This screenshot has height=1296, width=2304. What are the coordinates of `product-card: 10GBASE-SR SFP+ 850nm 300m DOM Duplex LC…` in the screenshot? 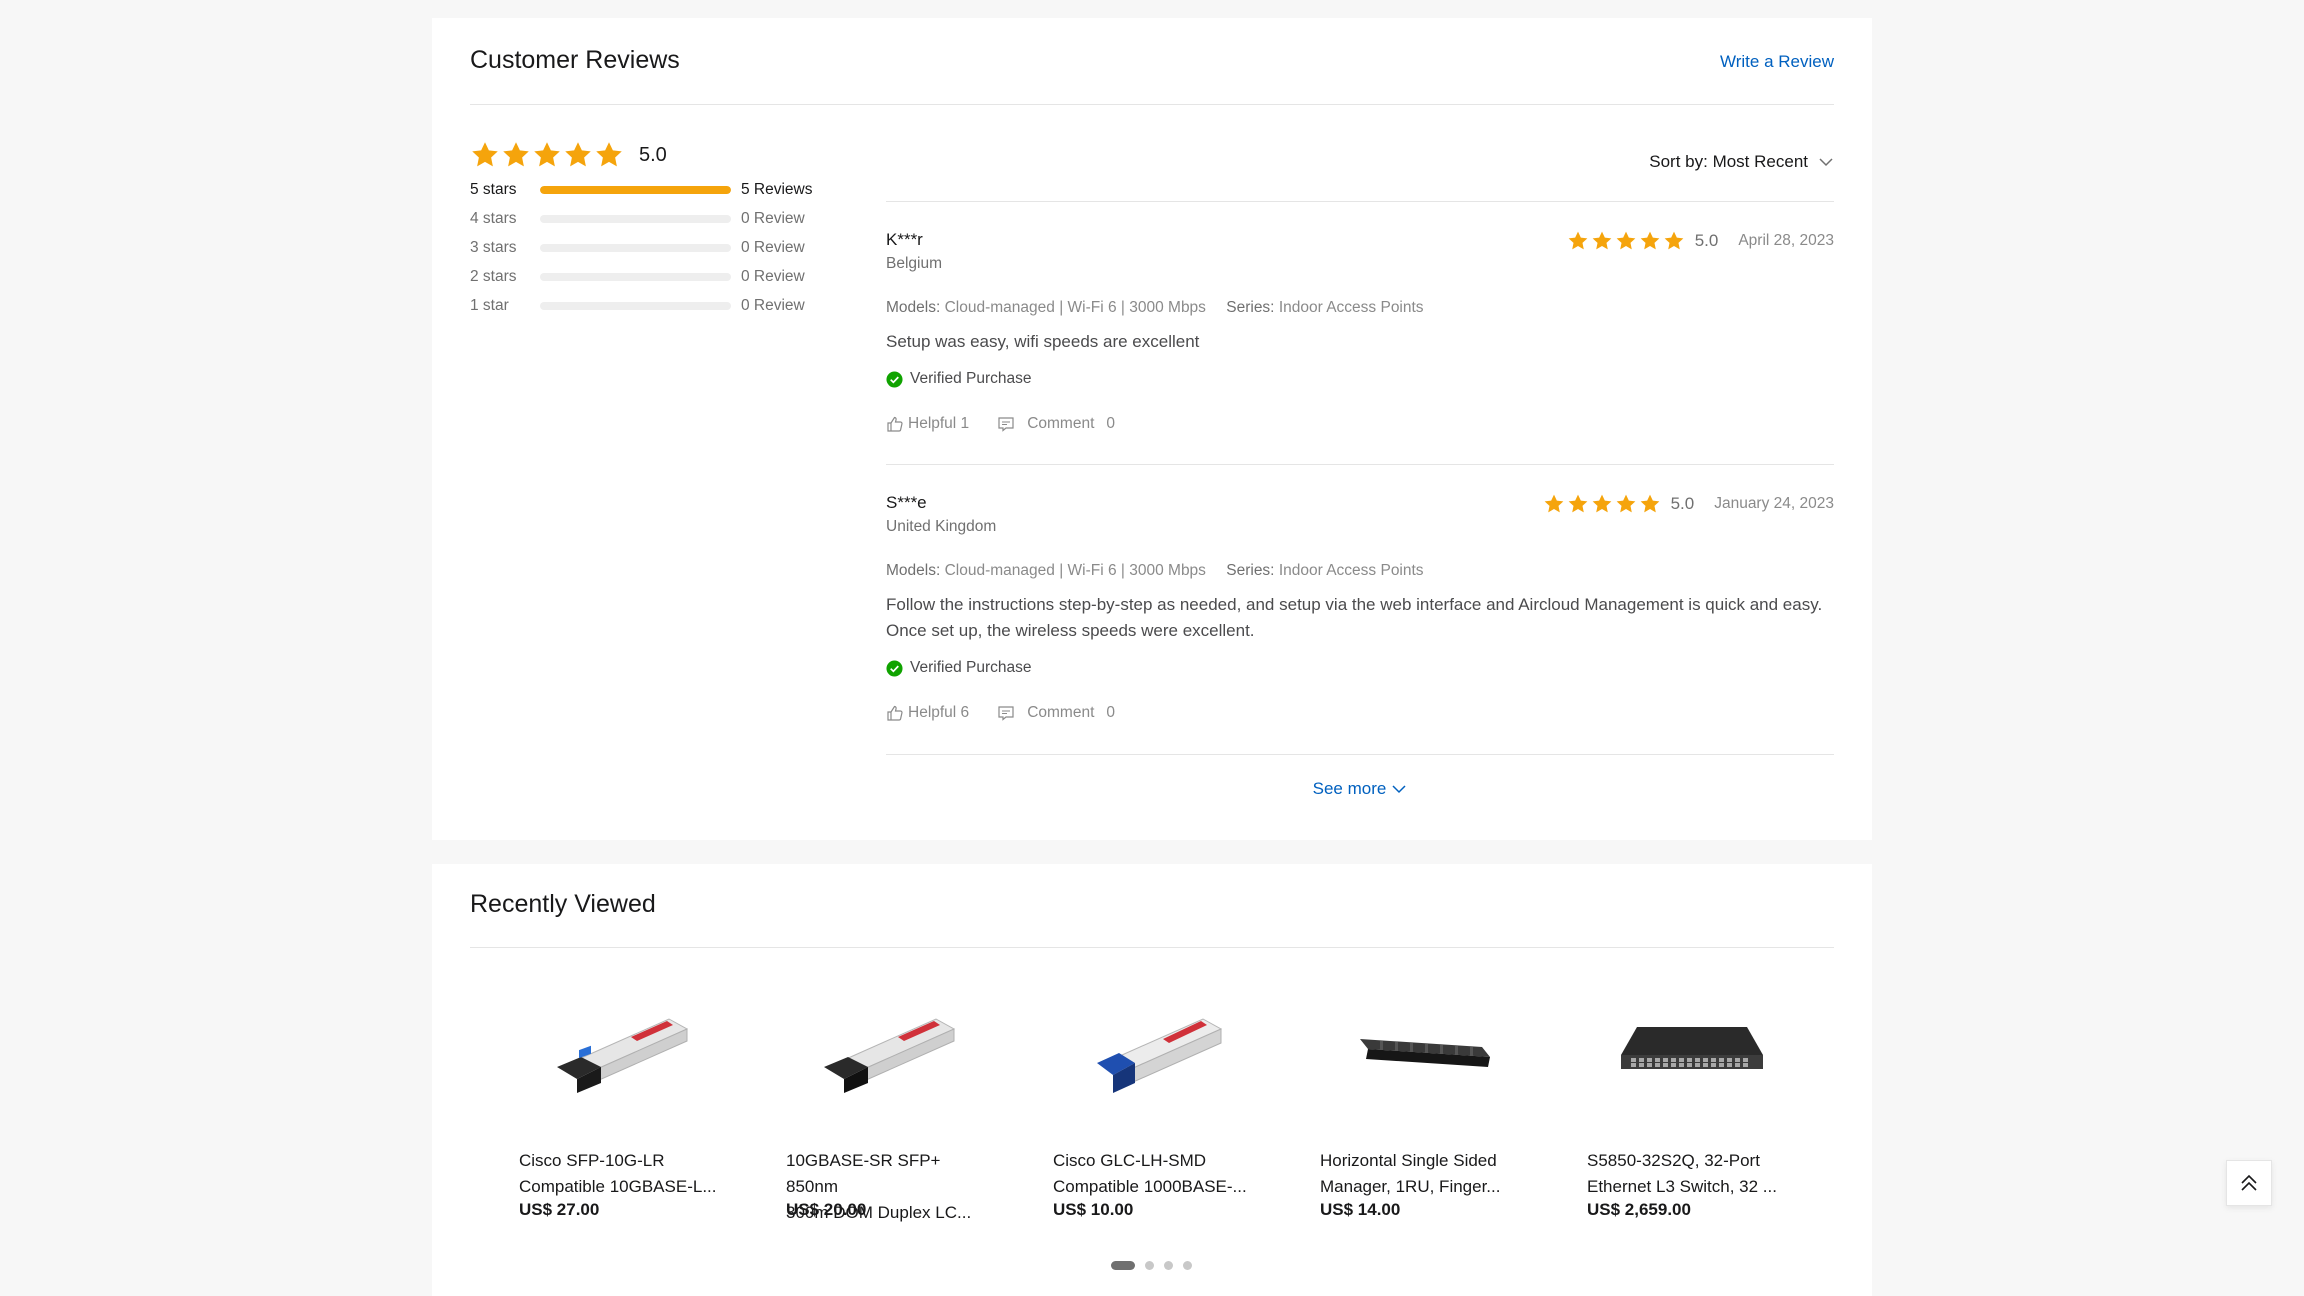 It's located at (891, 1102).